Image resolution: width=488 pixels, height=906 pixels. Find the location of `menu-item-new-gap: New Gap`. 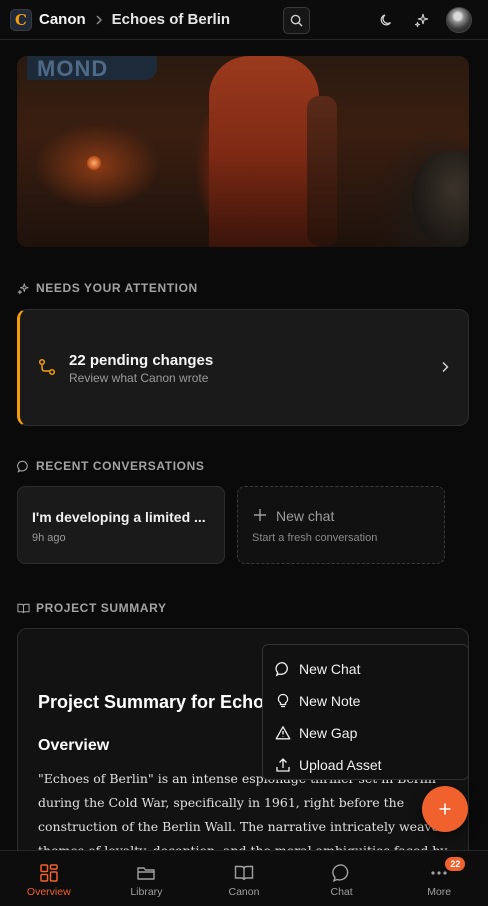

menu-item-new-gap: New Gap is located at coordinates (365, 733).